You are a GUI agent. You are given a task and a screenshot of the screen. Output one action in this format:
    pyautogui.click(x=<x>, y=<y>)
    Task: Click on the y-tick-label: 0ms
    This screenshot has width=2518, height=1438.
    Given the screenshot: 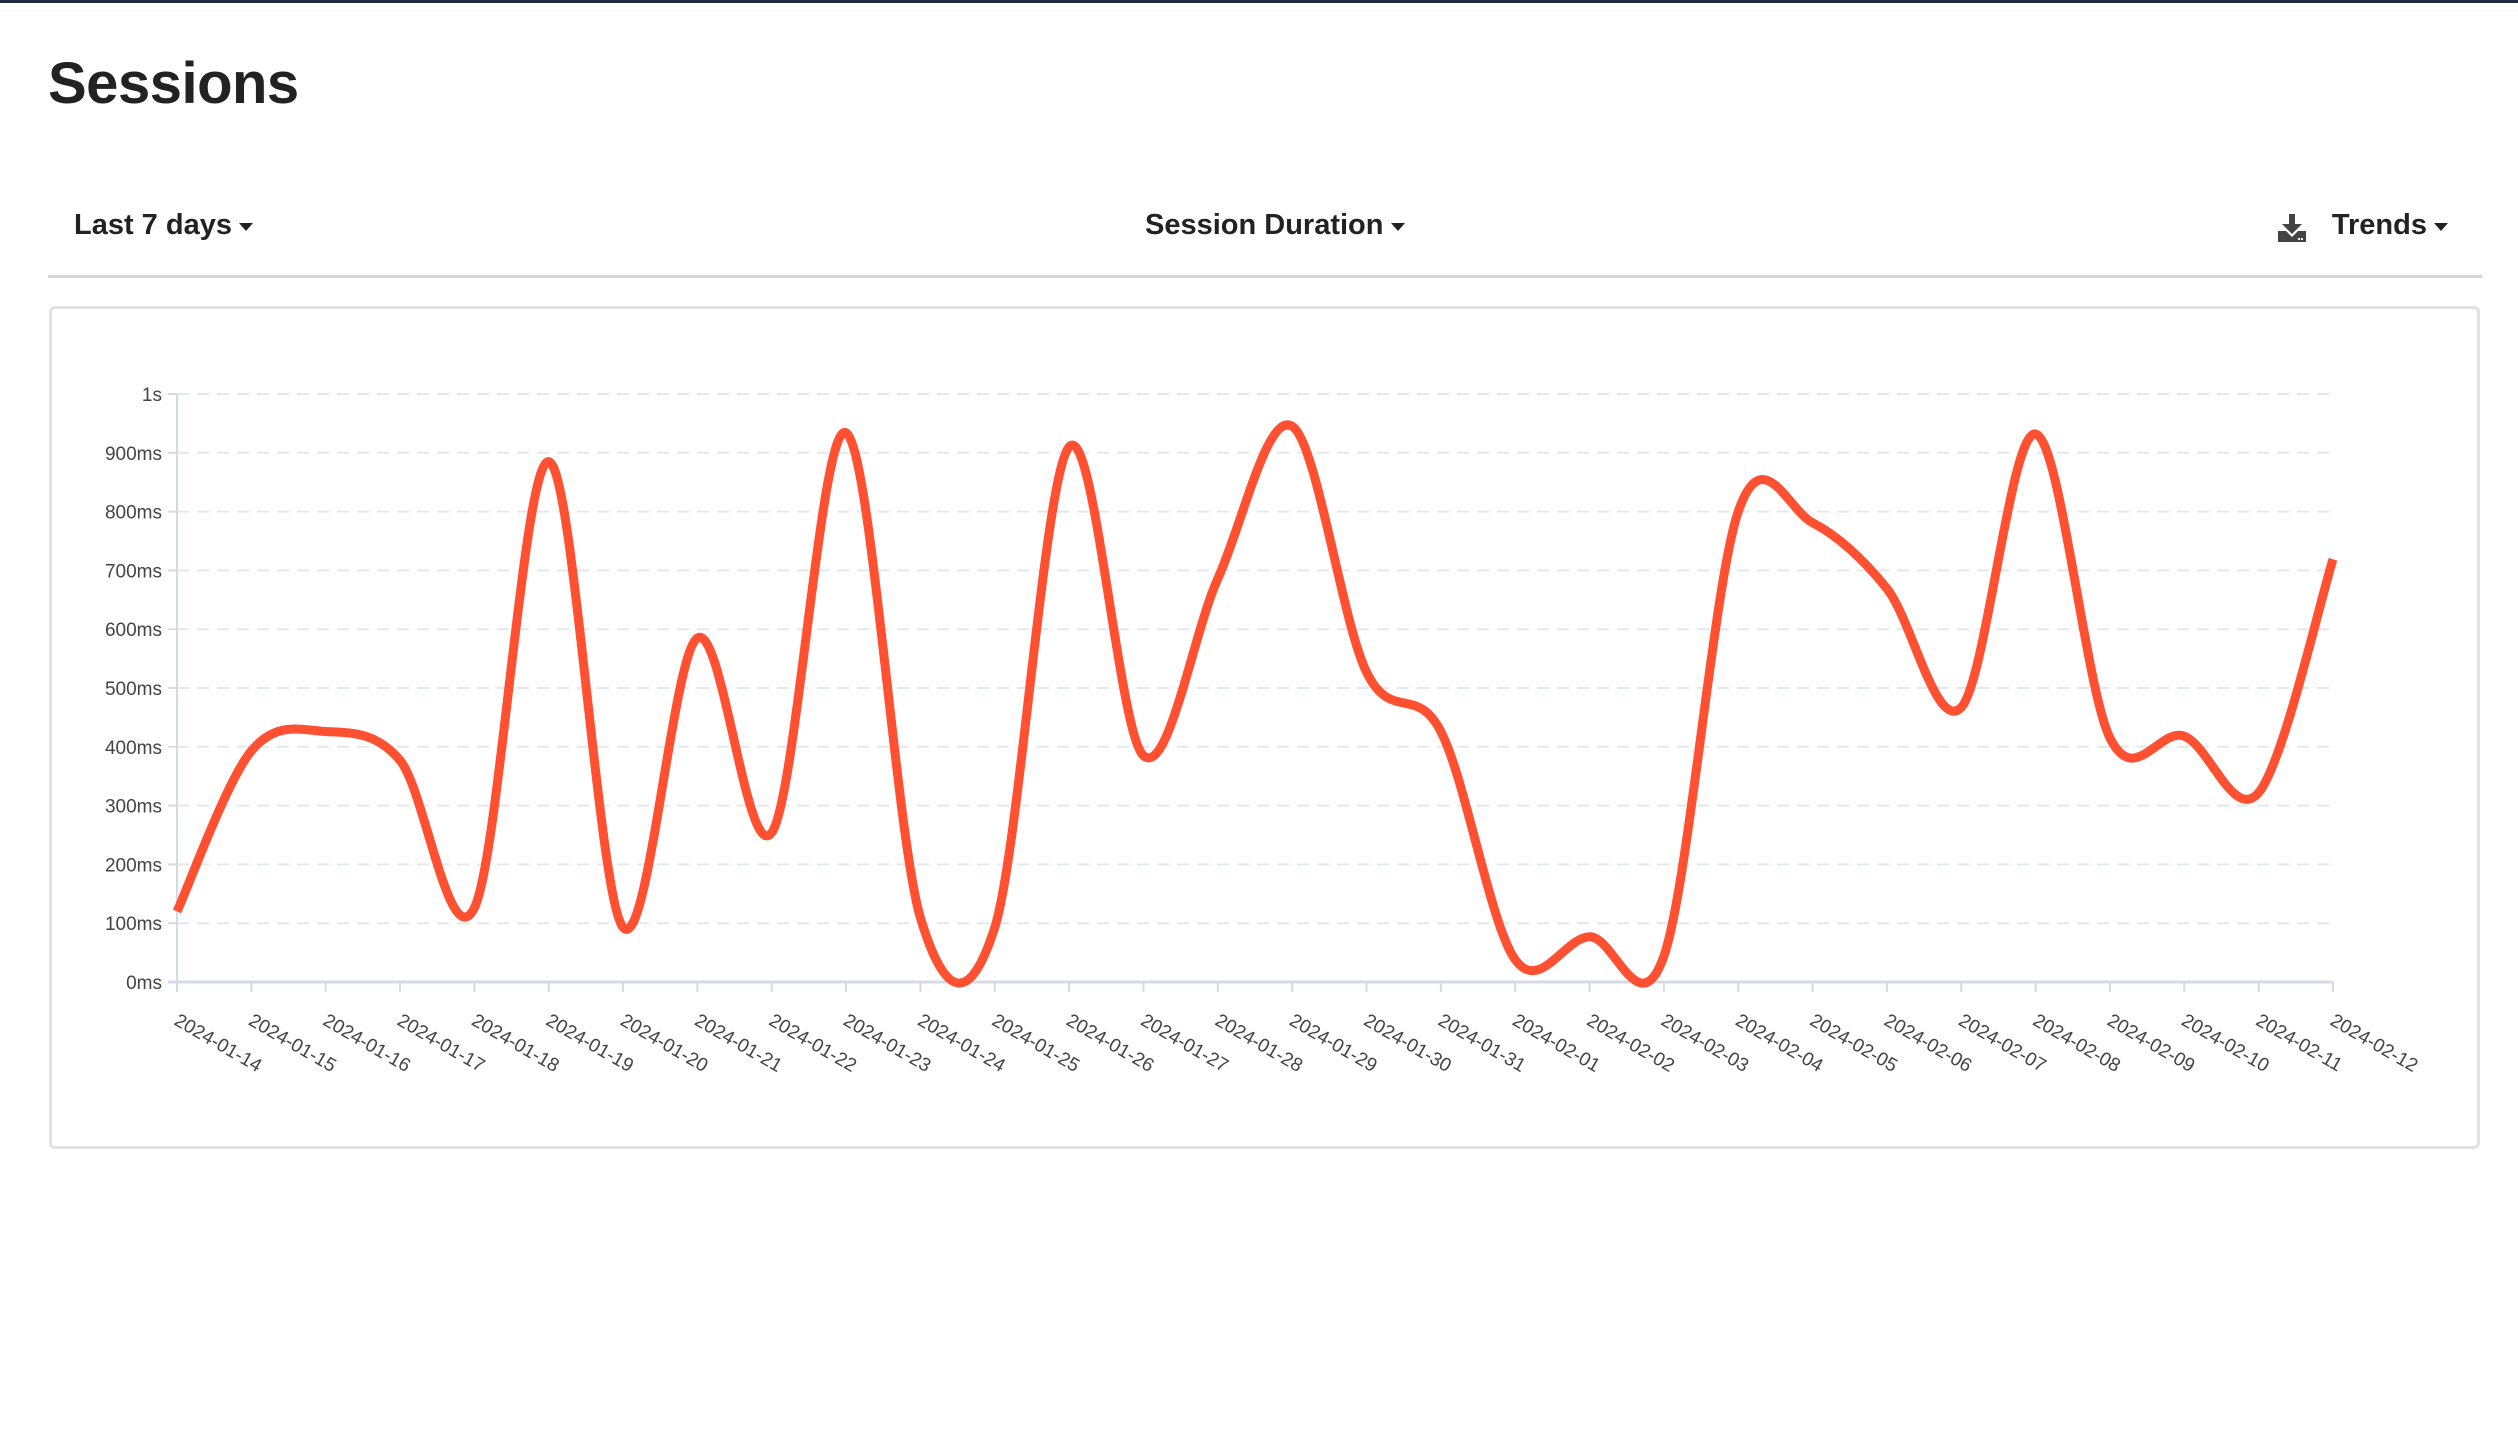 What is the action you would take?
    pyautogui.click(x=144, y=983)
    